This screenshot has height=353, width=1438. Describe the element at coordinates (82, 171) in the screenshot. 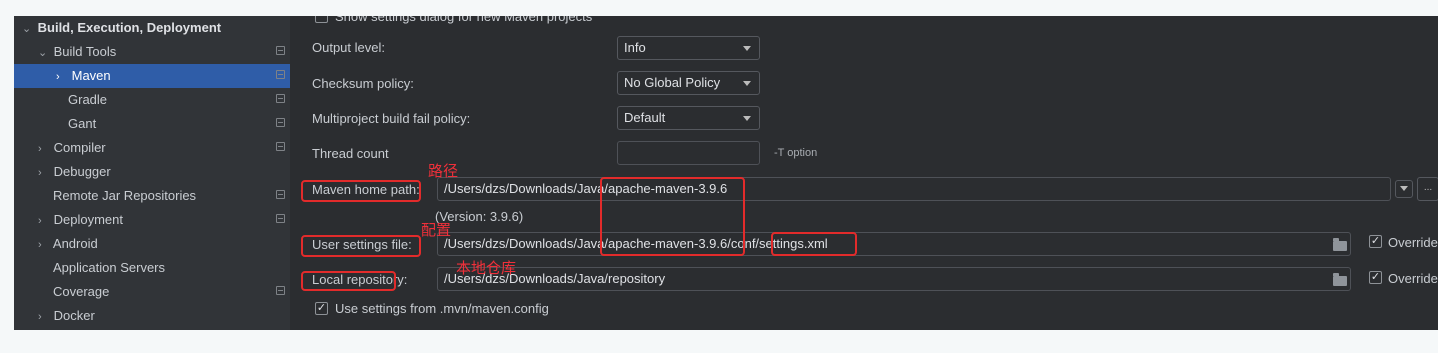

I see `sidebar-item-label: Debugger` at that location.